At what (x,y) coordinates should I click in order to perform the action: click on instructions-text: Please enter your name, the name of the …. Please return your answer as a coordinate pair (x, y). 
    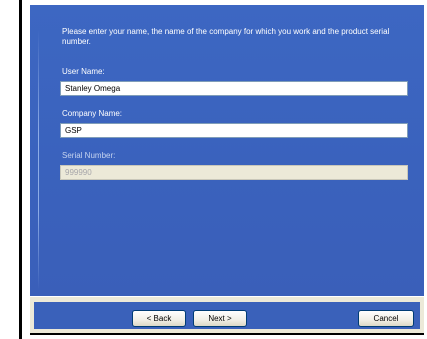
    Looking at the image, I should click on (226, 36).